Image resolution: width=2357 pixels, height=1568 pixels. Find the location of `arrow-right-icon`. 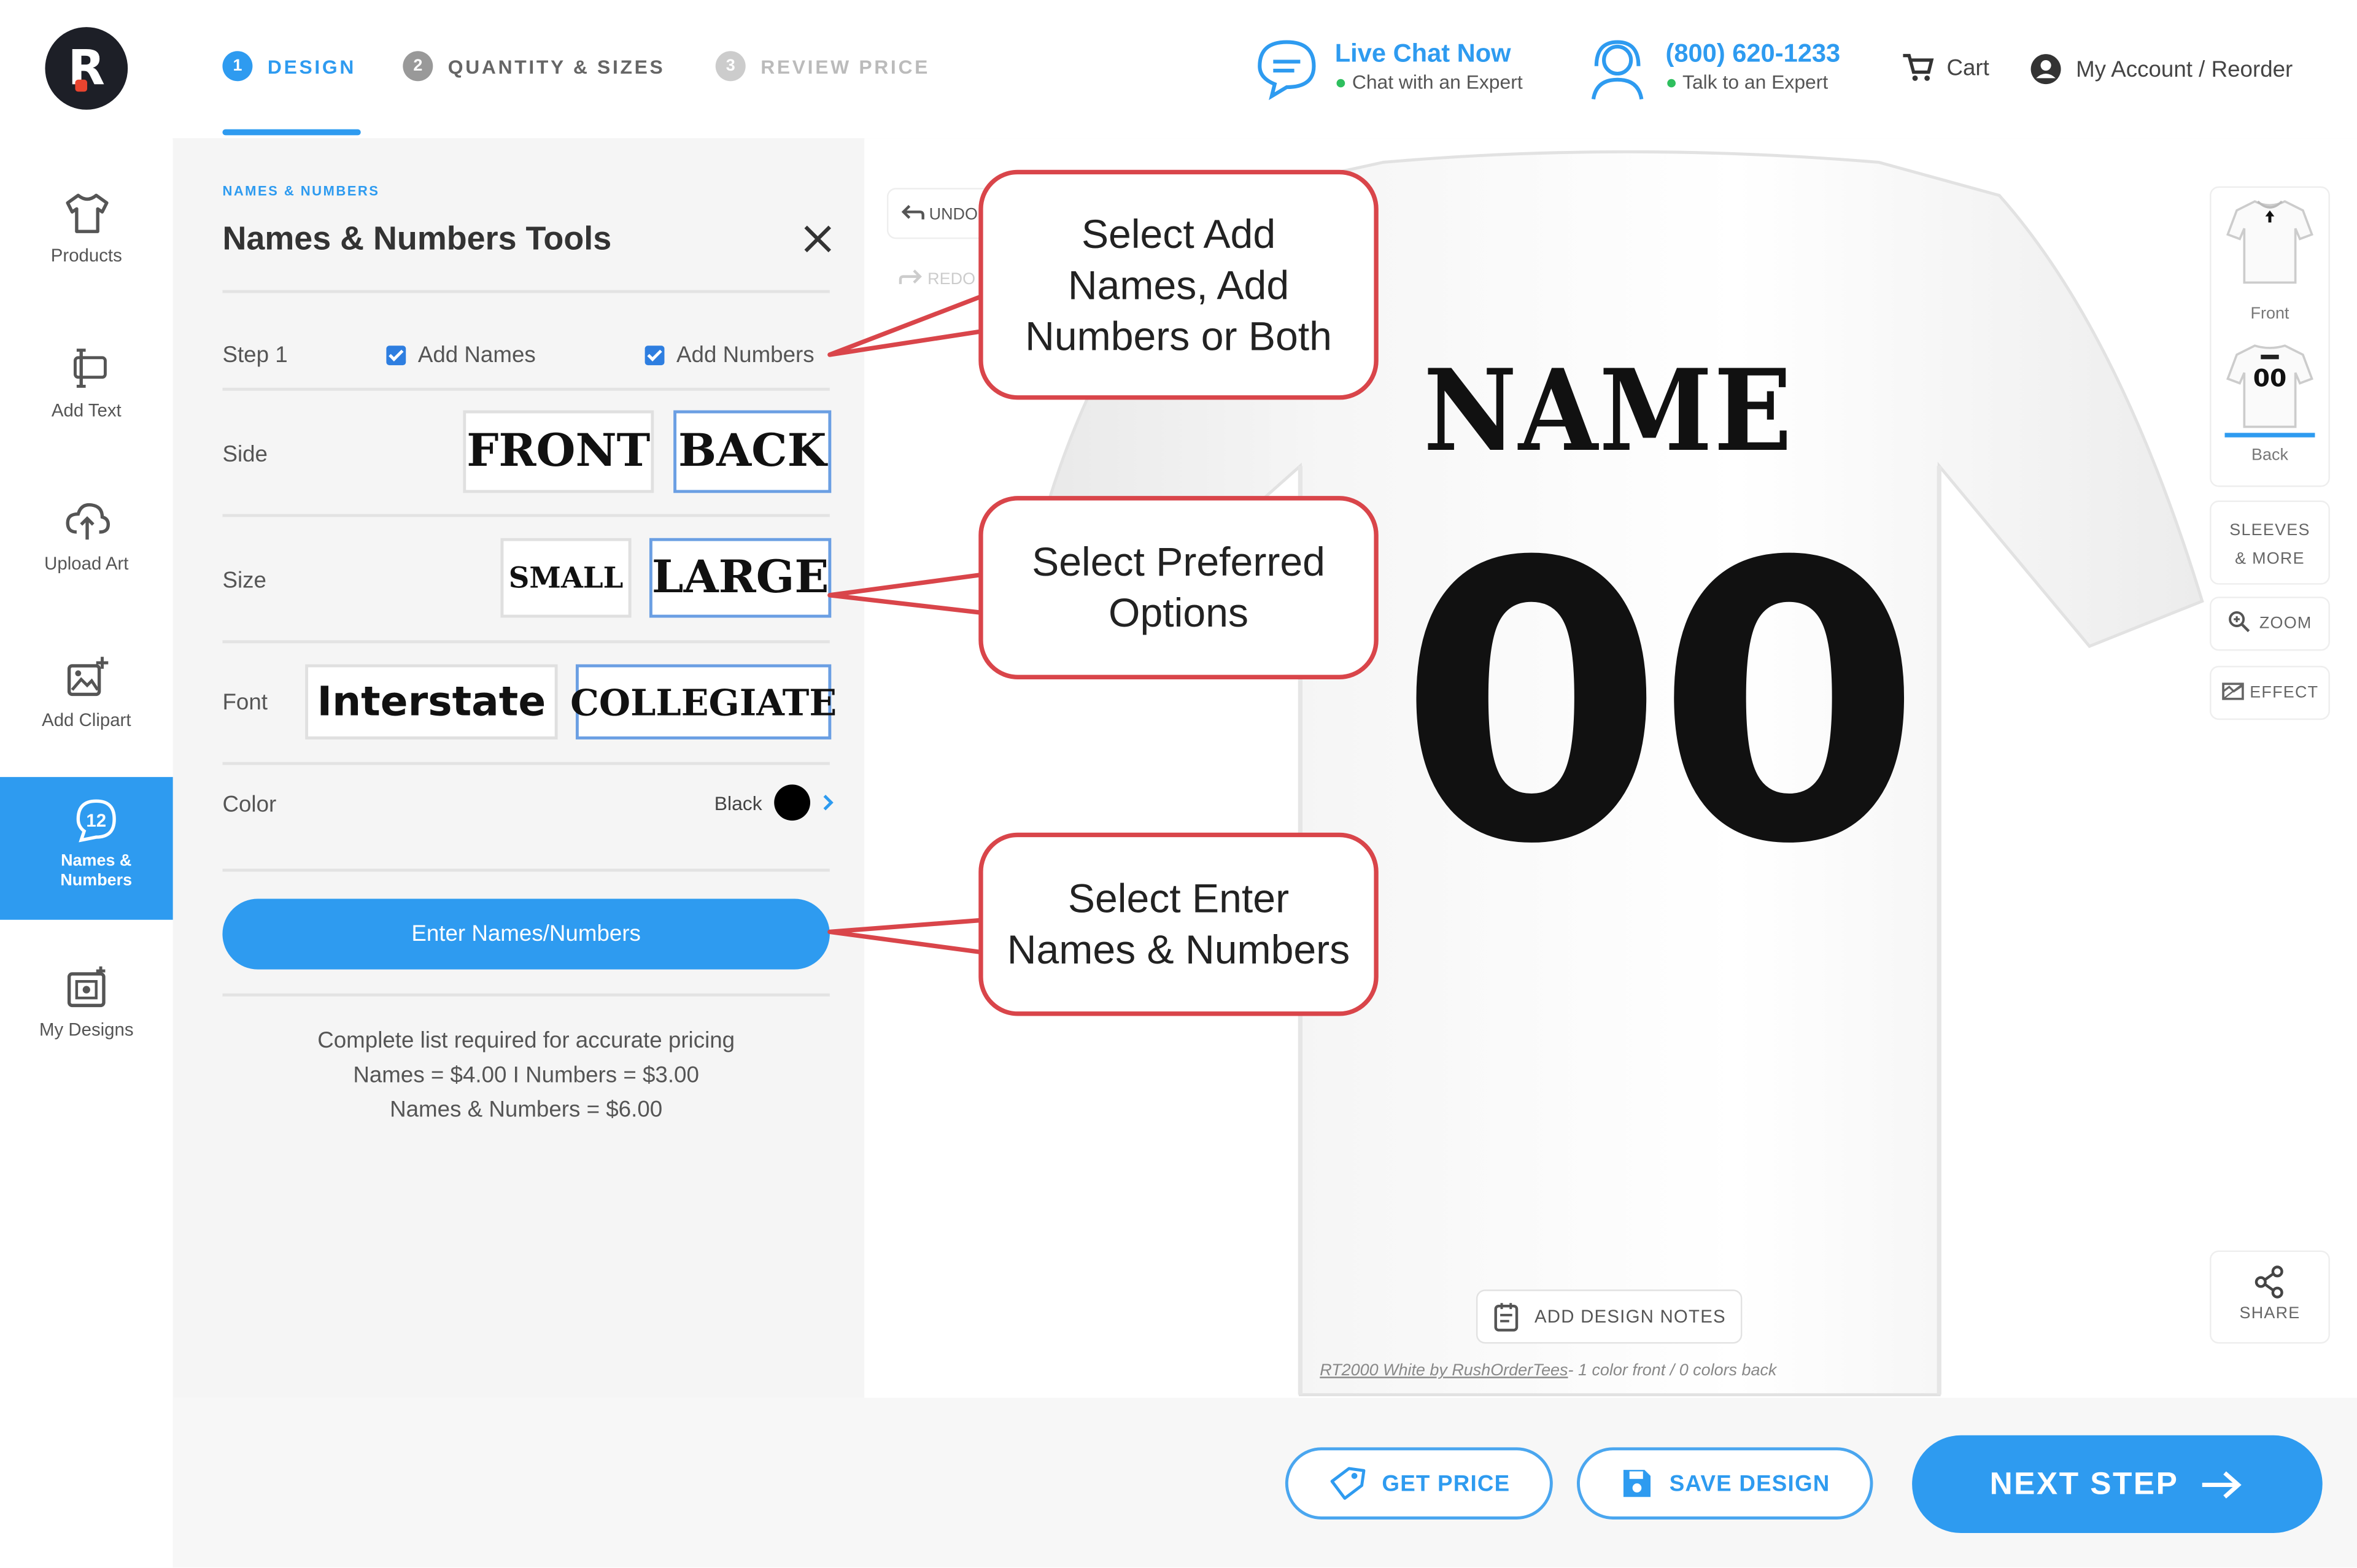

arrow-right-icon is located at coordinates (2222, 1484).